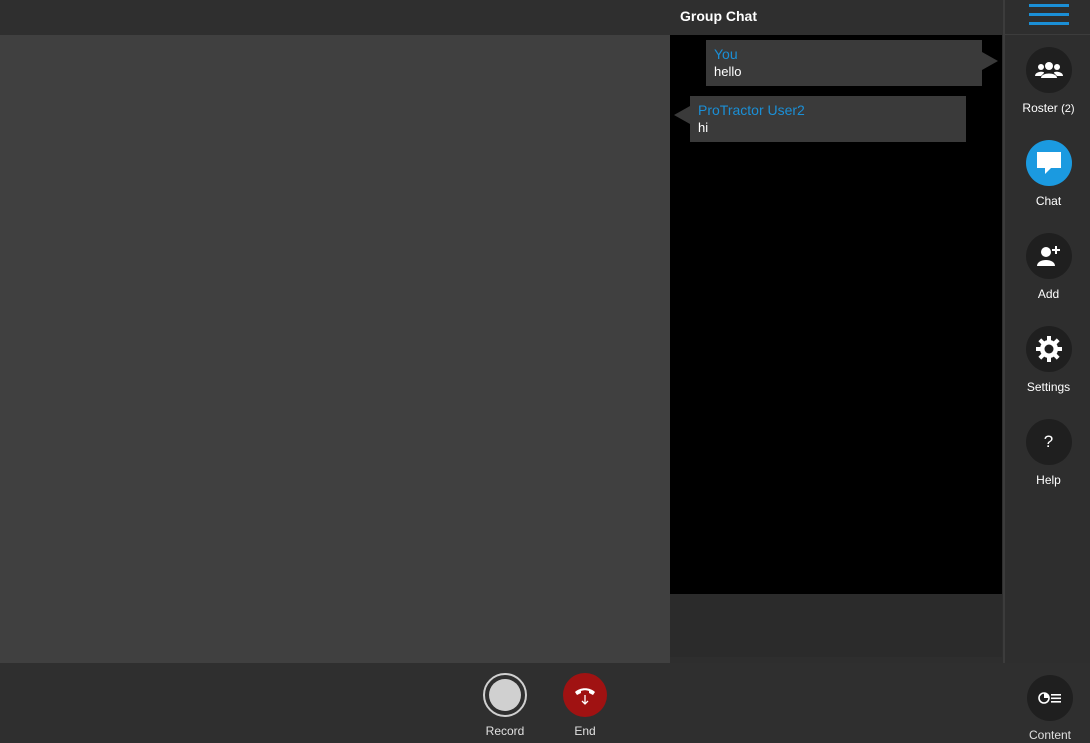  Describe the element at coordinates (1050, 698) in the screenshot. I see `content-icon` at that location.